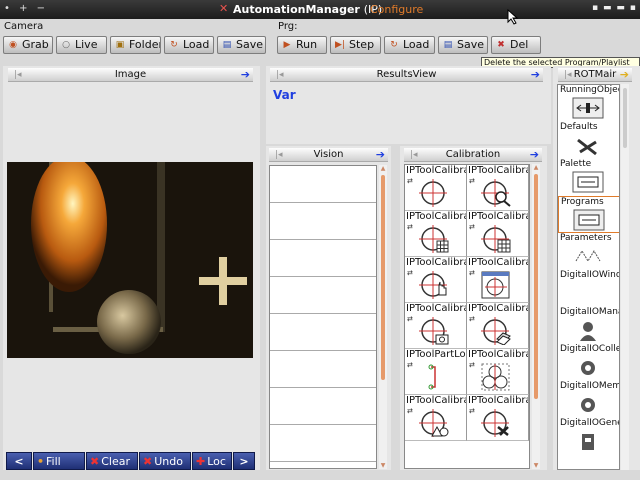  What do you see at coordinates (614, 8) in the screenshot?
I see `window-tray-icons: ▪ ▬ ▬ ▪` at bounding box center [614, 8].